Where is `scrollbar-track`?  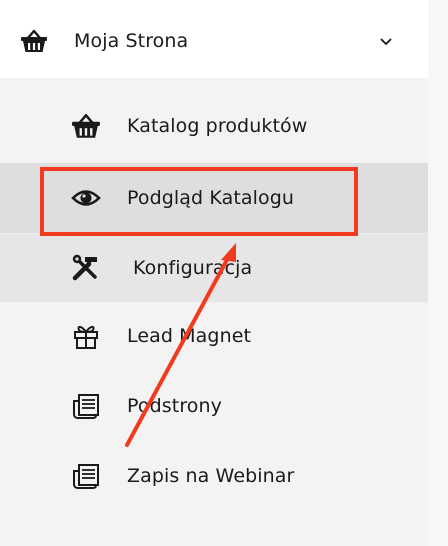
scrollbar-track is located at coordinates (438, 273).